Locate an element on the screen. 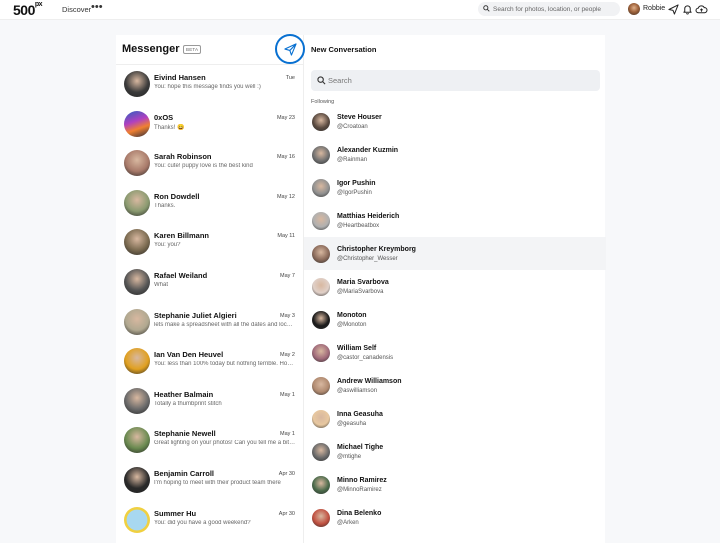  upload-cloud-icon is located at coordinates (701, 9).